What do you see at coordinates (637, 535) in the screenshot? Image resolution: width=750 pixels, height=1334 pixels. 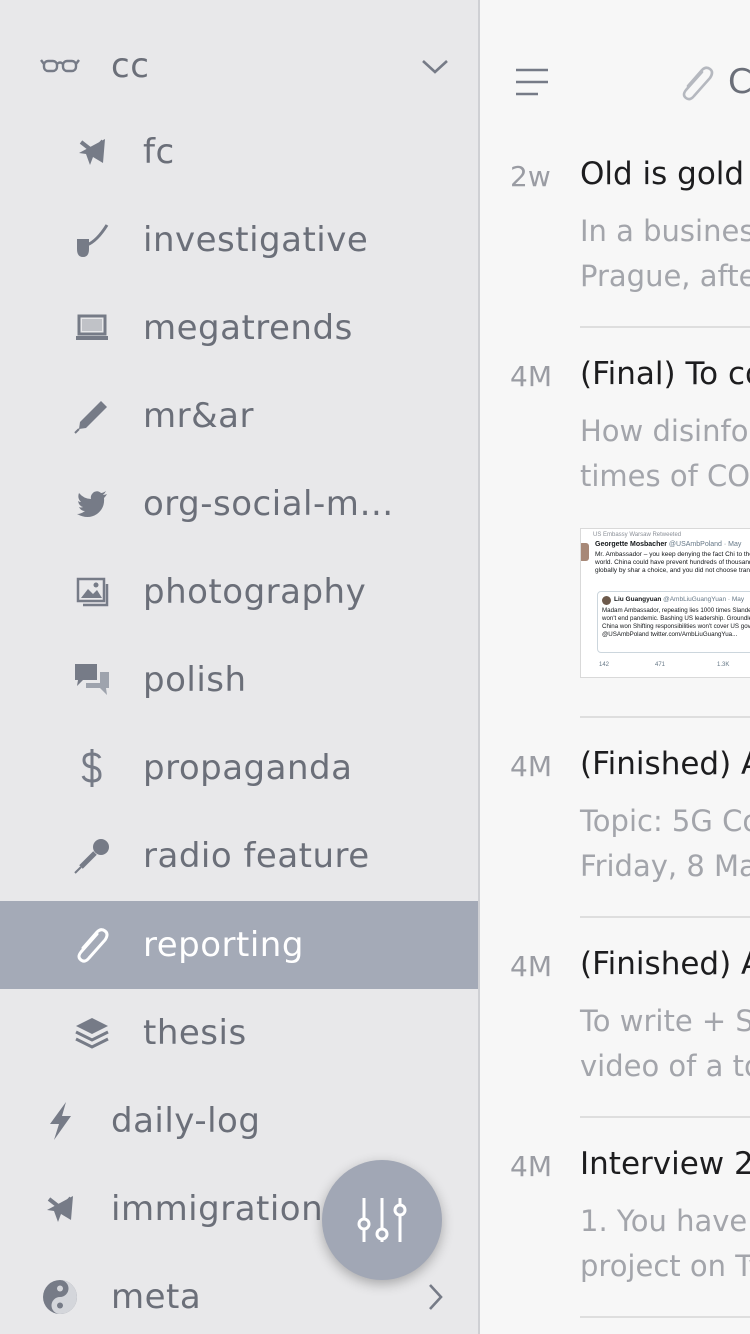 I see `tweet-retweeted-label: US Embassy Warsaw Retweeted` at bounding box center [637, 535].